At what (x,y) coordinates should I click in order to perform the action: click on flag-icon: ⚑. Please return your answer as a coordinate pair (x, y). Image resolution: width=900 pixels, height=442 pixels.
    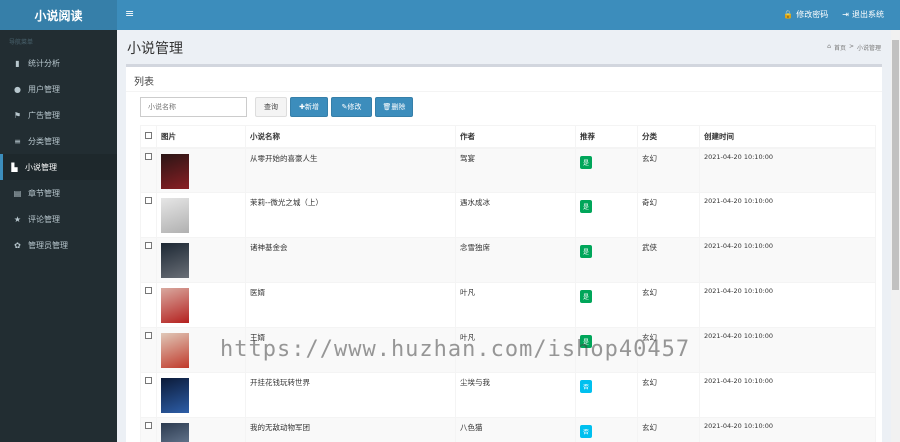
    Looking at the image, I should click on (17, 115).